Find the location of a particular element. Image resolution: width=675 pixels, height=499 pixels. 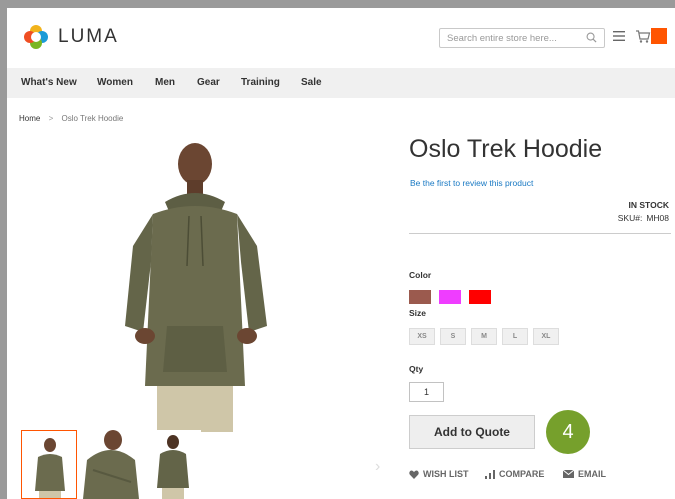

heart-icon is located at coordinates (414, 474).